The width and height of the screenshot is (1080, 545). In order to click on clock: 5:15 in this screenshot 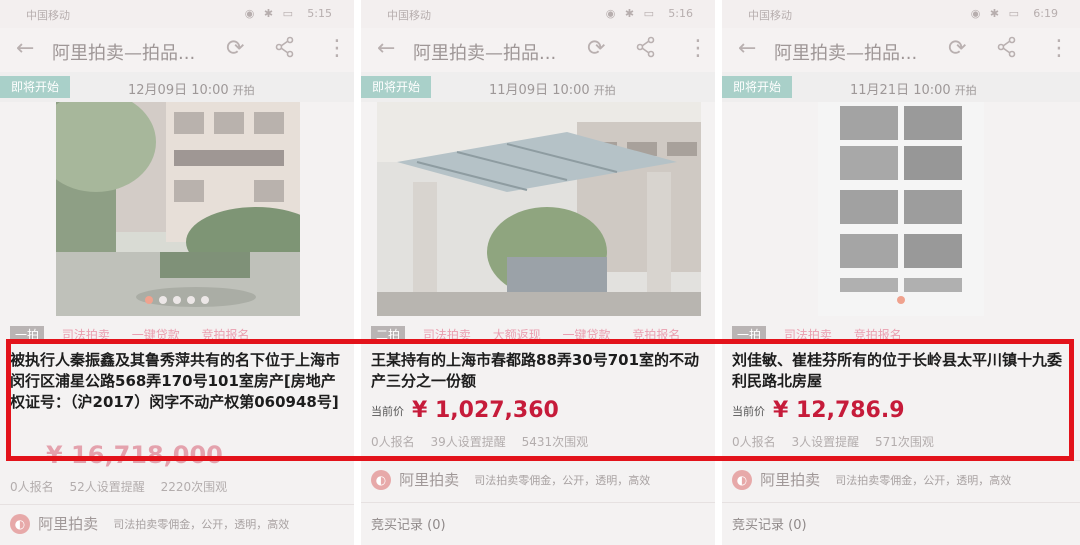, I will do `click(319, 13)`.